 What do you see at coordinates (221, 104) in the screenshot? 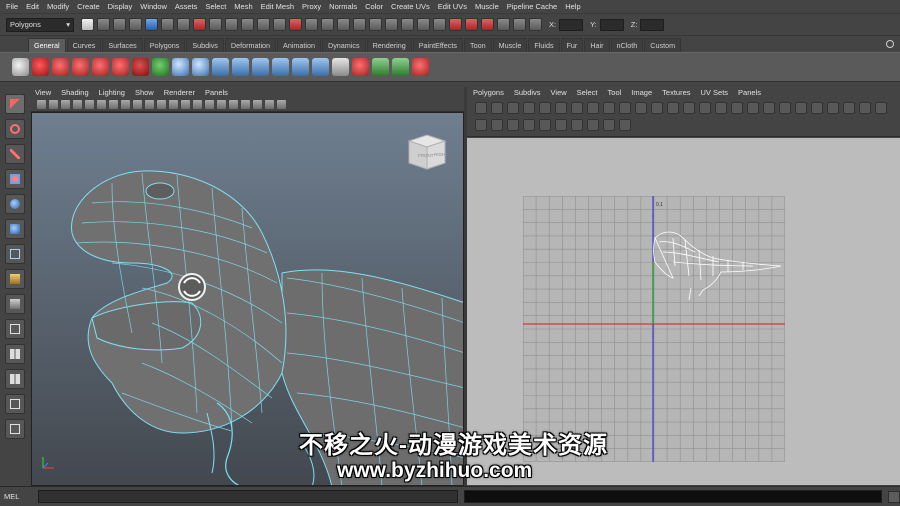
I see `use-all-lights-icon` at bounding box center [221, 104].